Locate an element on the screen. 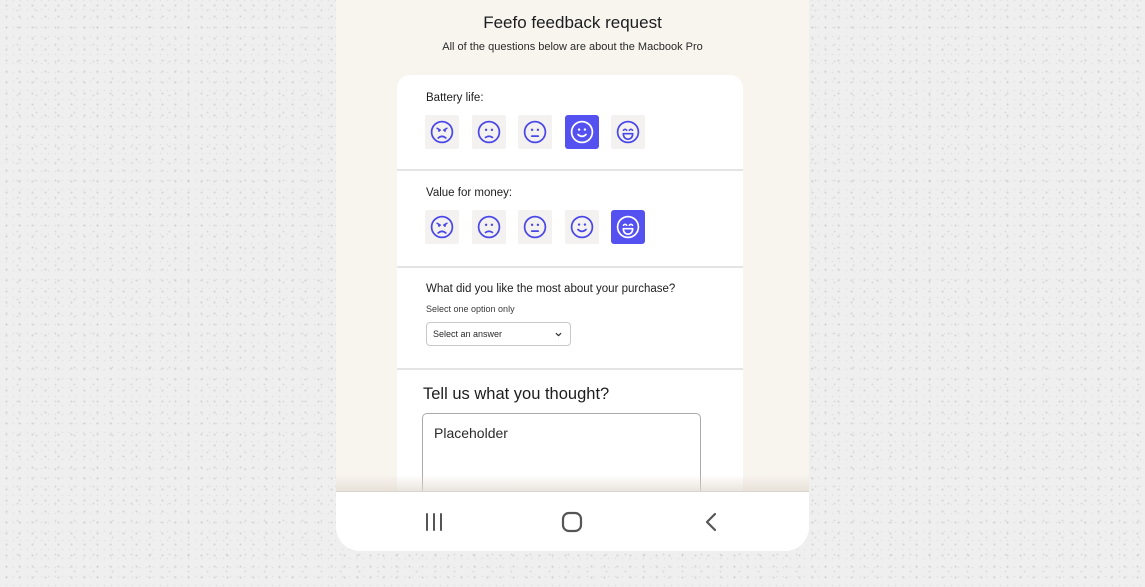 This screenshot has width=1145, height=587. value-for-money-label: Value for money: is located at coordinates (469, 193).